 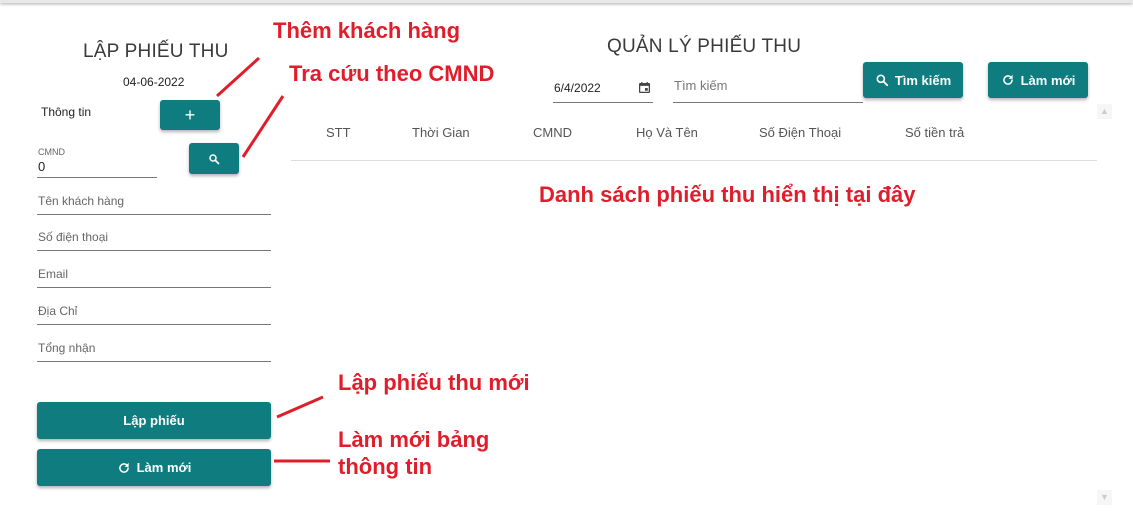 I want to click on annotation-line-new-receipt, so click(x=300, y=407).